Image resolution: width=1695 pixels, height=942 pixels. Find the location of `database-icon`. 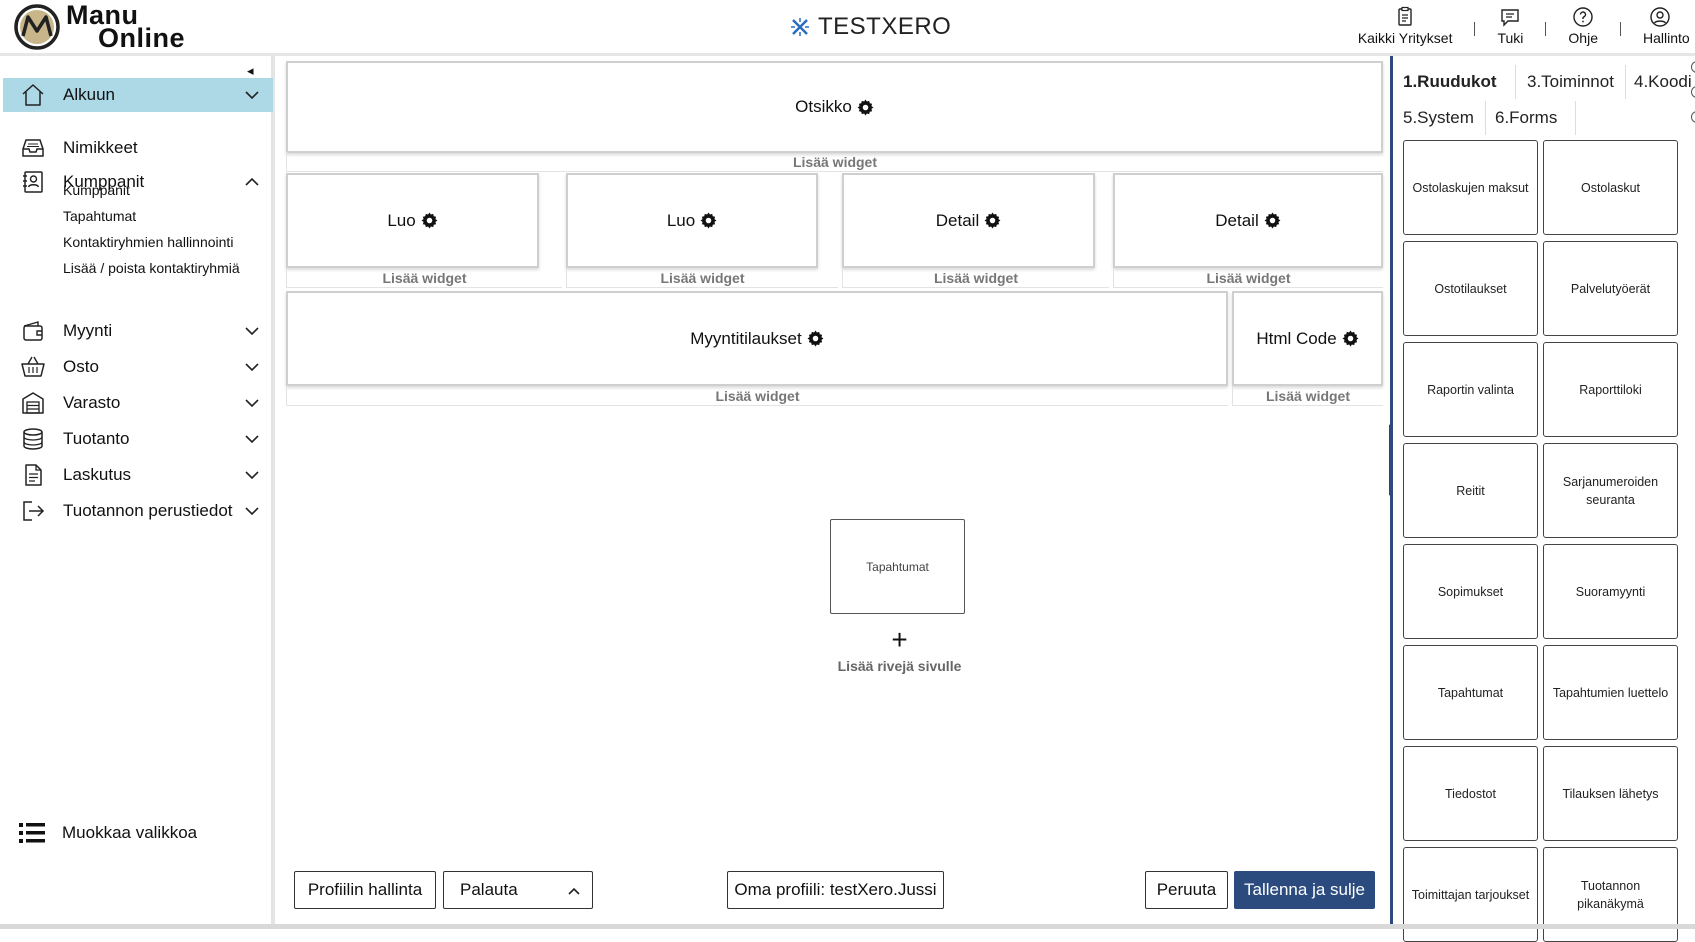

database-icon is located at coordinates (33, 439).